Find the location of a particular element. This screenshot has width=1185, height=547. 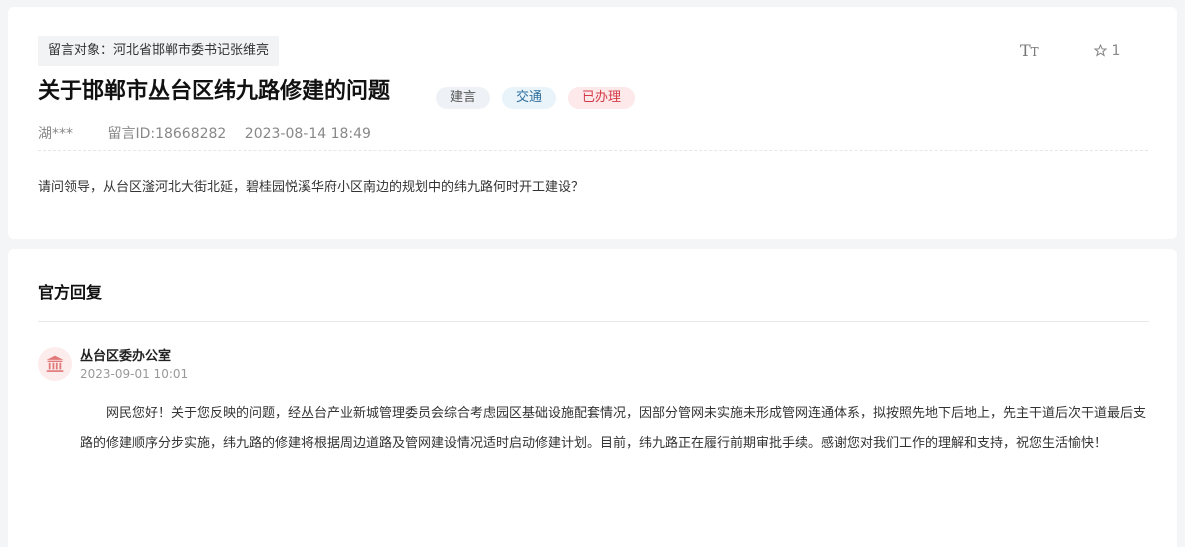

favorite-button: 1 is located at coordinates (1107, 51).